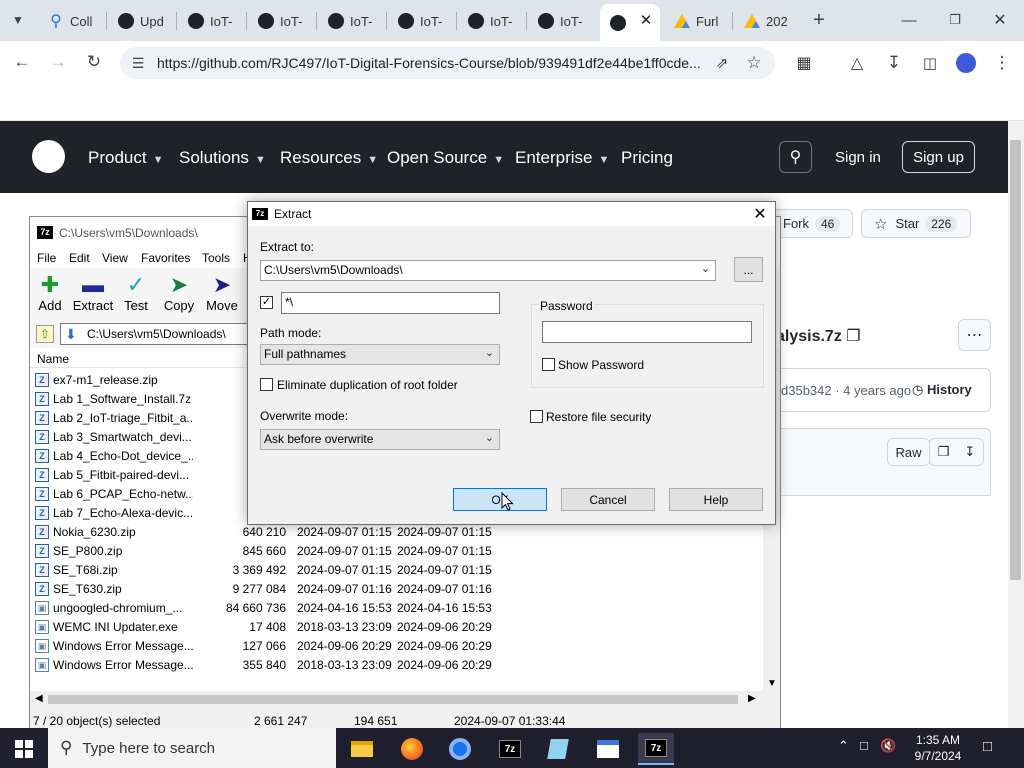 The width and height of the screenshot is (1024, 768). What do you see at coordinates (511, 214) in the screenshot?
I see `dialog-title-bar: 7z Extract ✕` at bounding box center [511, 214].